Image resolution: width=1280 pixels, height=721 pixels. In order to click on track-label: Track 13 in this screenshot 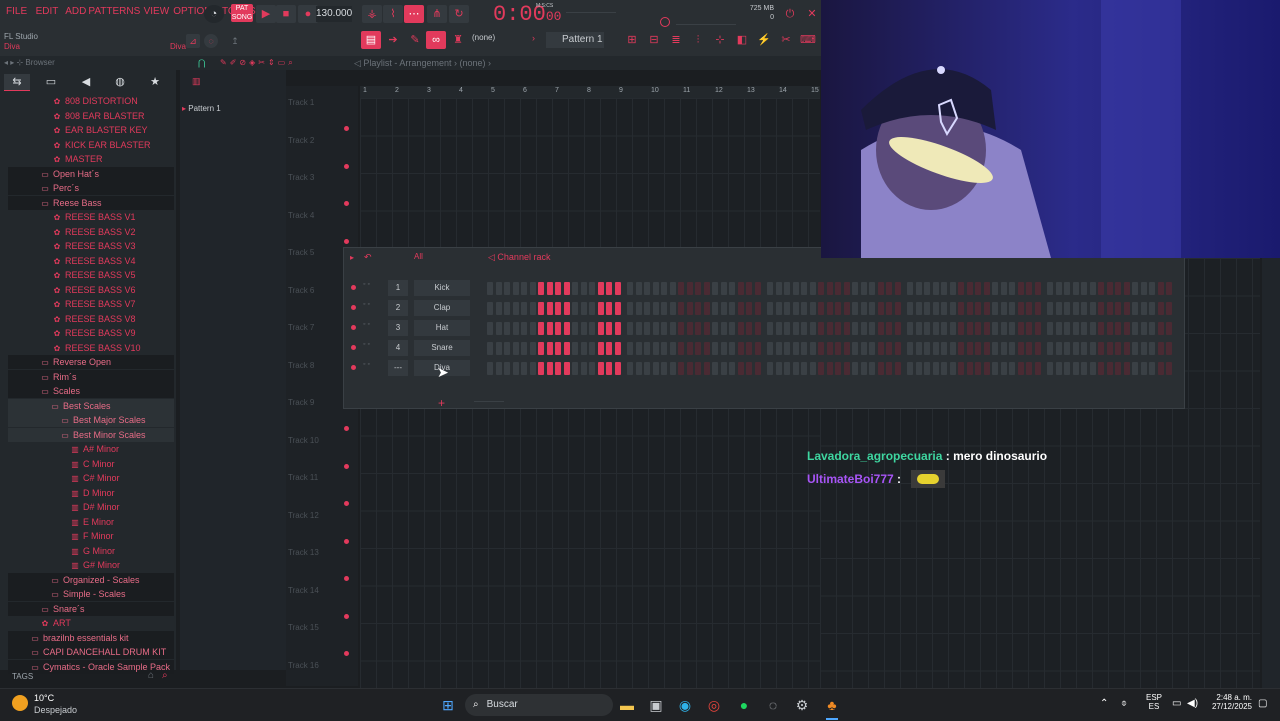, I will do `click(303, 552)`.